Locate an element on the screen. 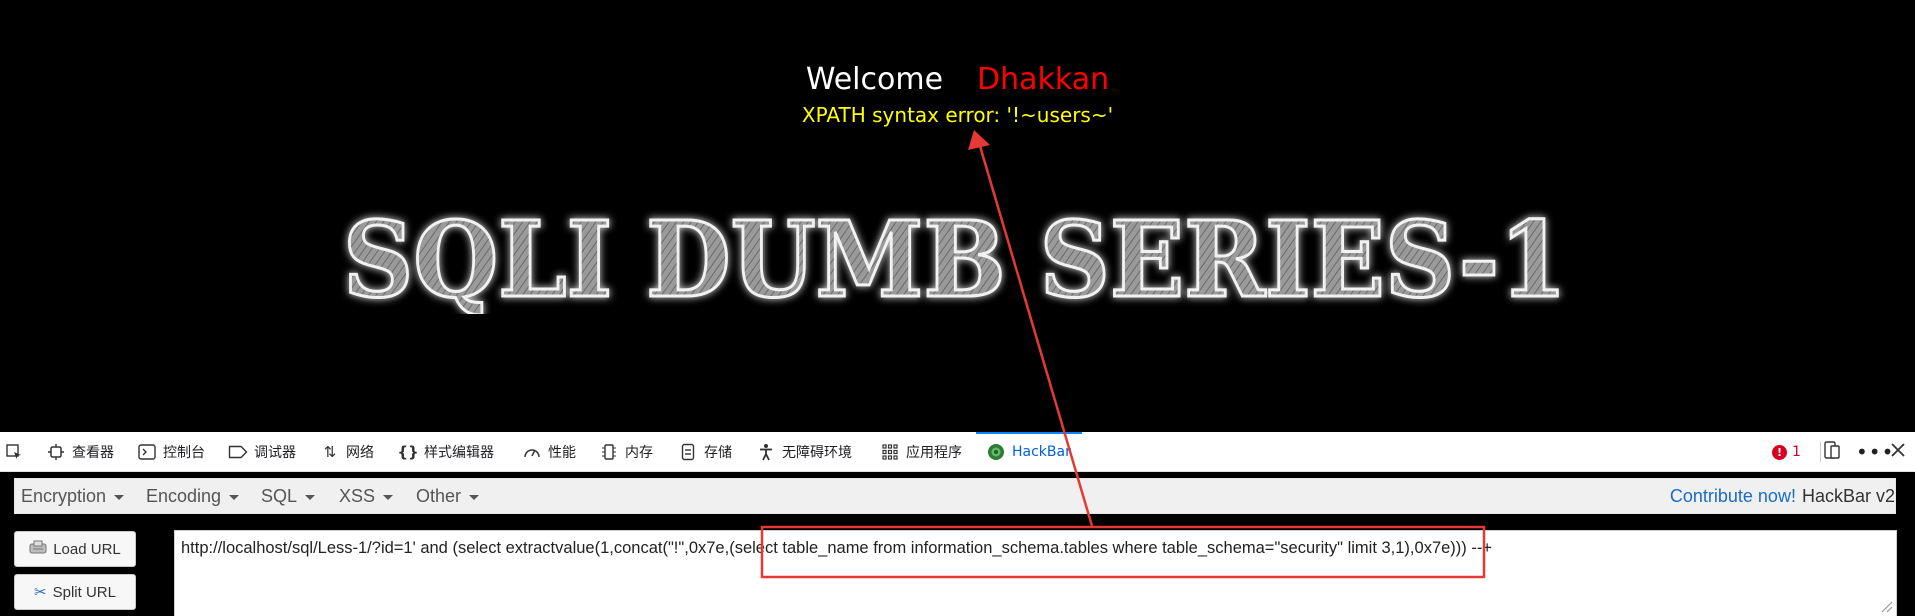 The image size is (1915, 616). tab-storage: 存储 is located at coordinates (705, 452).